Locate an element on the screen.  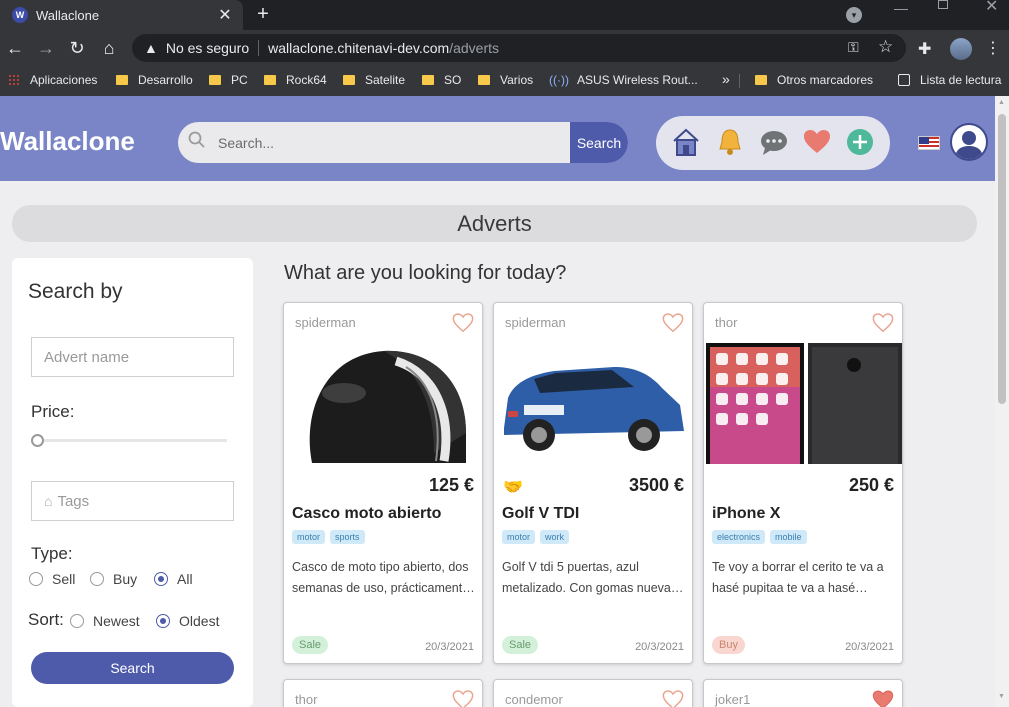
advert-name: Casco moto abierto is located at coordinates (366, 514).